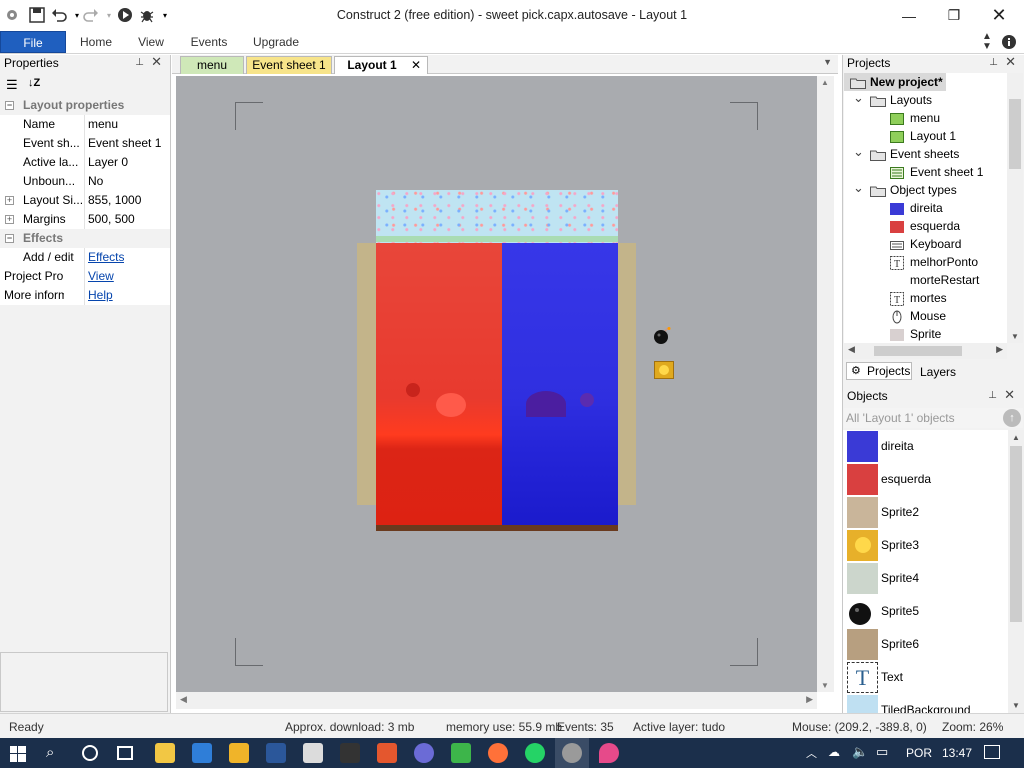 Image resolution: width=1024 pixels, height=768 pixels. I want to click on left-pillar-sprite, so click(366, 374).